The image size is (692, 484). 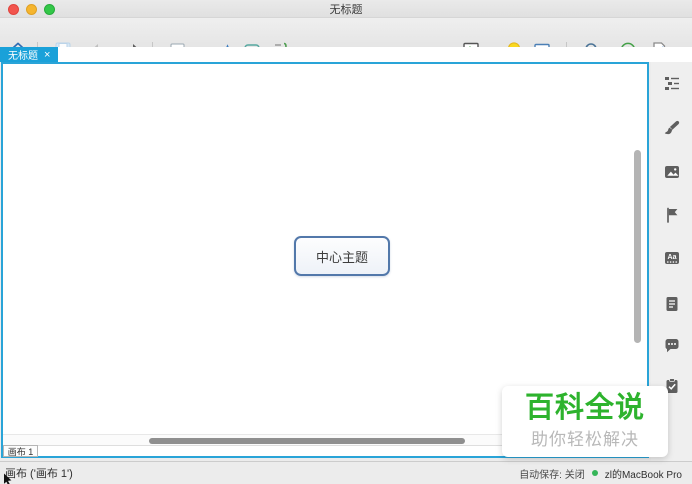 I want to click on paintbrush-icon, so click(x=672, y=127).